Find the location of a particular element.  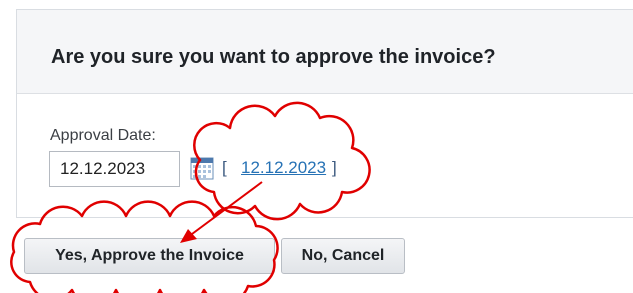

cancel-button: No, Cancel is located at coordinates (343, 256).